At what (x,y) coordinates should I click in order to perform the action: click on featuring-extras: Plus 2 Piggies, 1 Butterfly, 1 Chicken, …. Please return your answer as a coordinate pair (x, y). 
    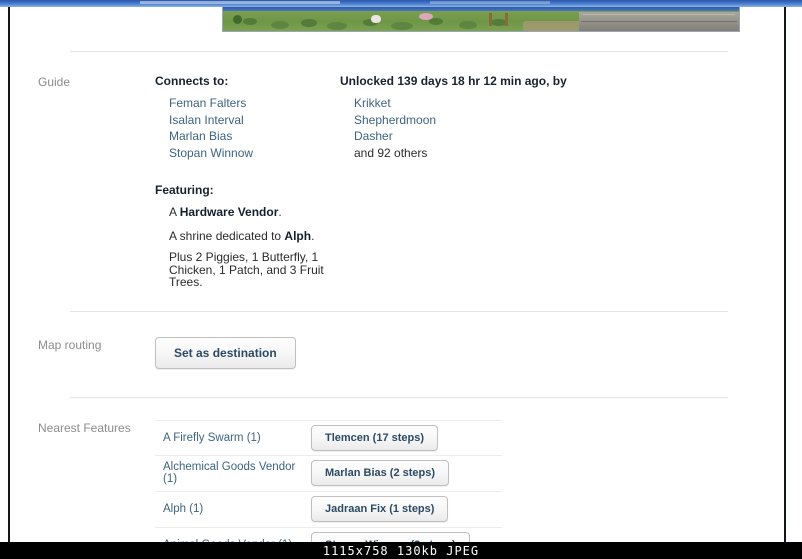
    Looking at the image, I should click on (246, 269).